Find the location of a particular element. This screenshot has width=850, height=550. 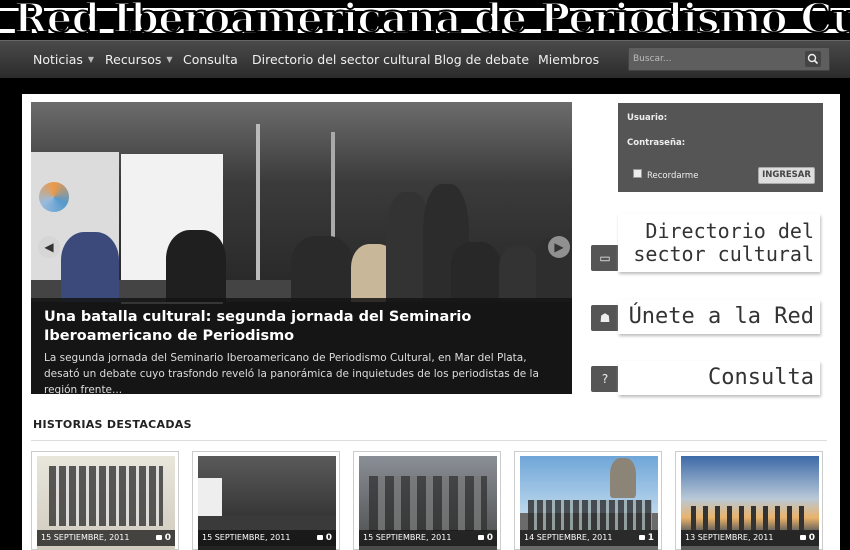

search-icon is located at coordinates (813, 59).